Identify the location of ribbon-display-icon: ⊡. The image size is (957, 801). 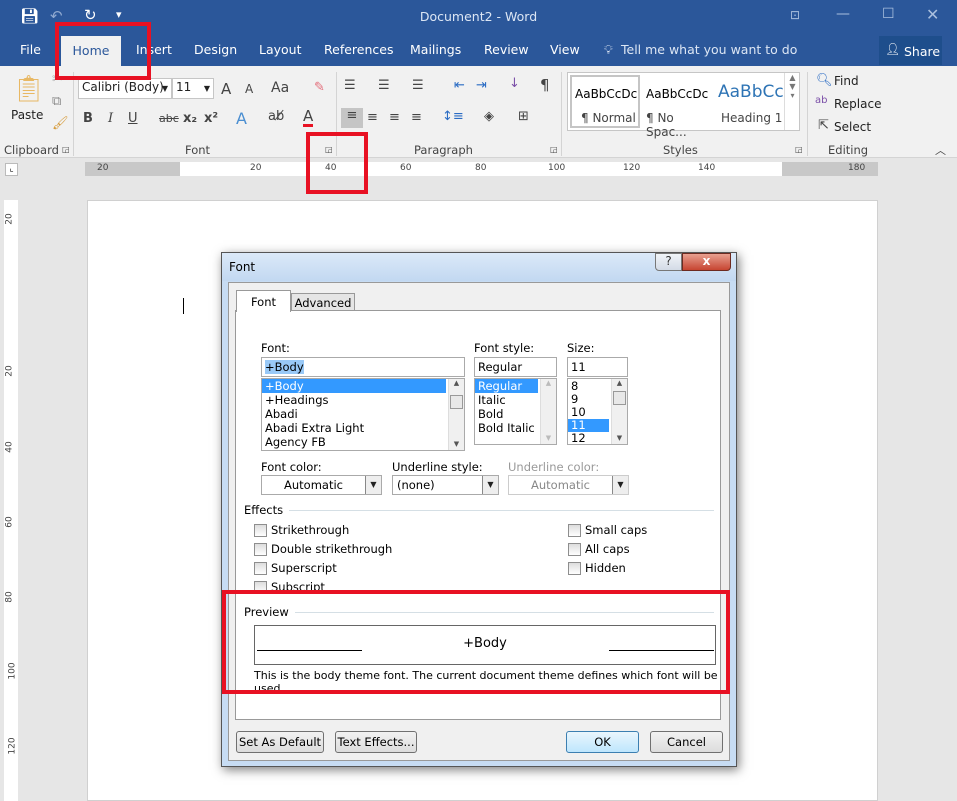
(795, 15).